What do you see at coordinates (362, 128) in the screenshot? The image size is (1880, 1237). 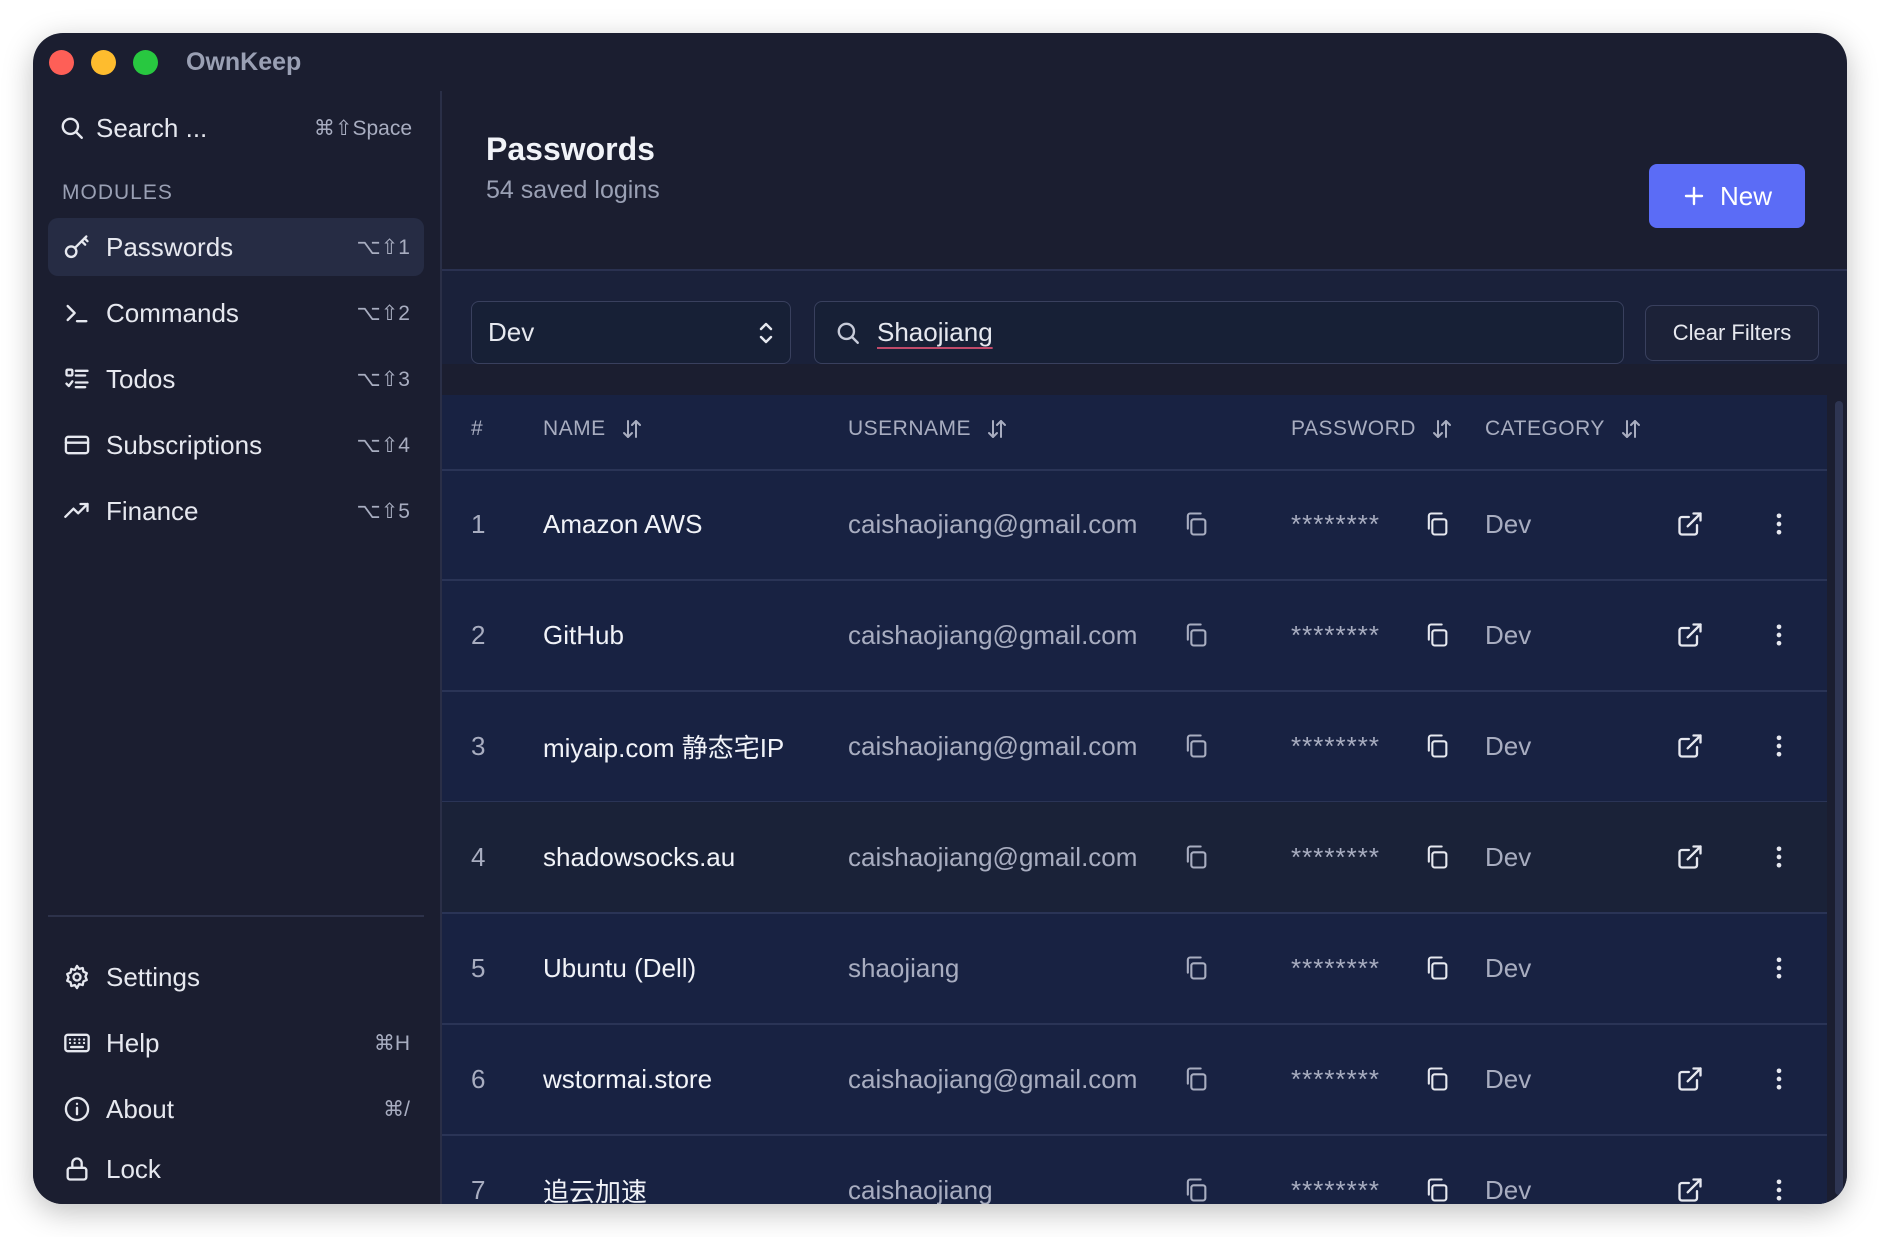 I see `sidebar-search-shortcut: ⌘⇧Space` at bounding box center [362, 128].